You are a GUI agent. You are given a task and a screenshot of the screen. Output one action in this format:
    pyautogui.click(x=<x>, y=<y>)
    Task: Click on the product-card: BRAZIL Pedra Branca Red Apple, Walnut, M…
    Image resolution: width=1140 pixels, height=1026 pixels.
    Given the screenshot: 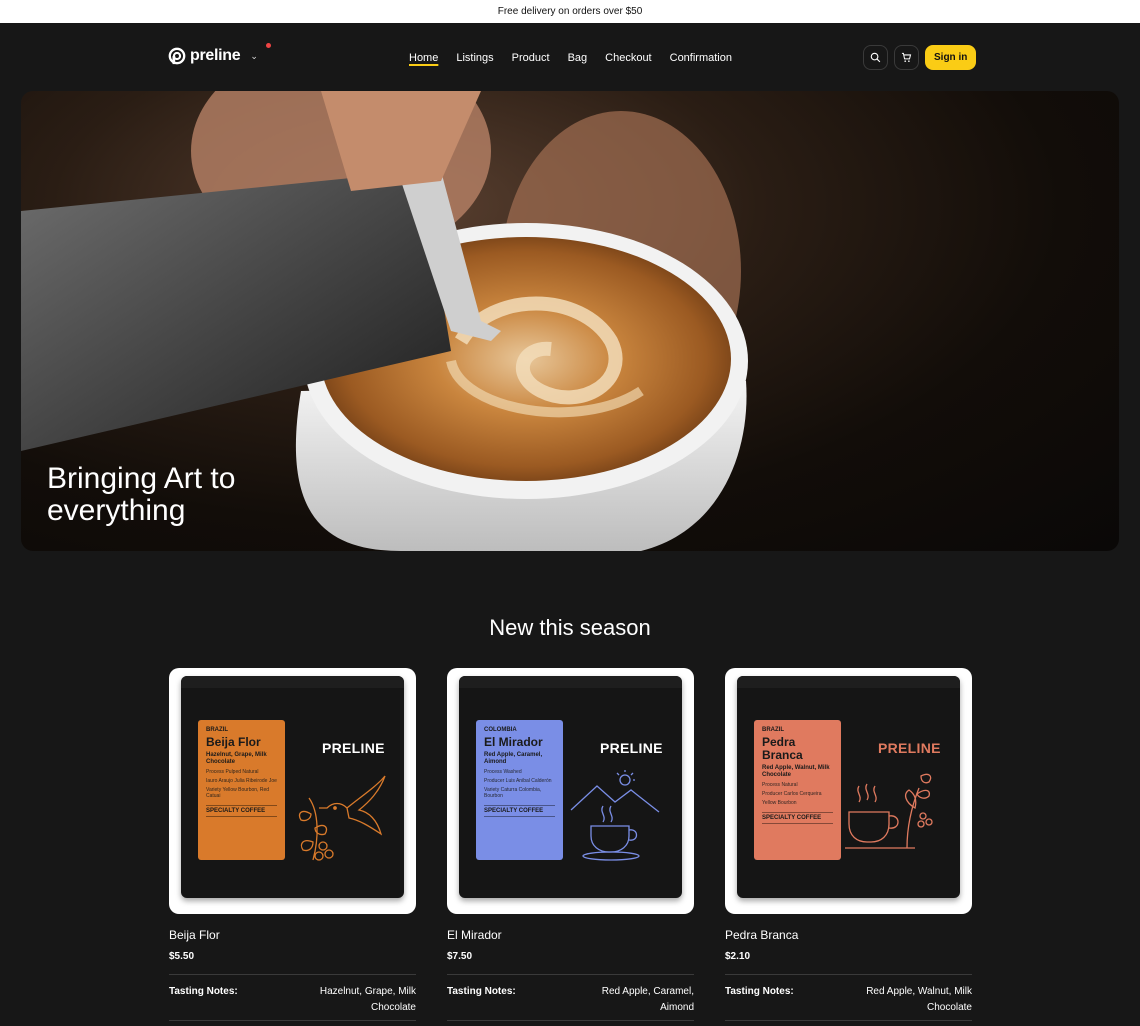 What is the action you would take?
    pyautogui.click(x=848, y=844)
    